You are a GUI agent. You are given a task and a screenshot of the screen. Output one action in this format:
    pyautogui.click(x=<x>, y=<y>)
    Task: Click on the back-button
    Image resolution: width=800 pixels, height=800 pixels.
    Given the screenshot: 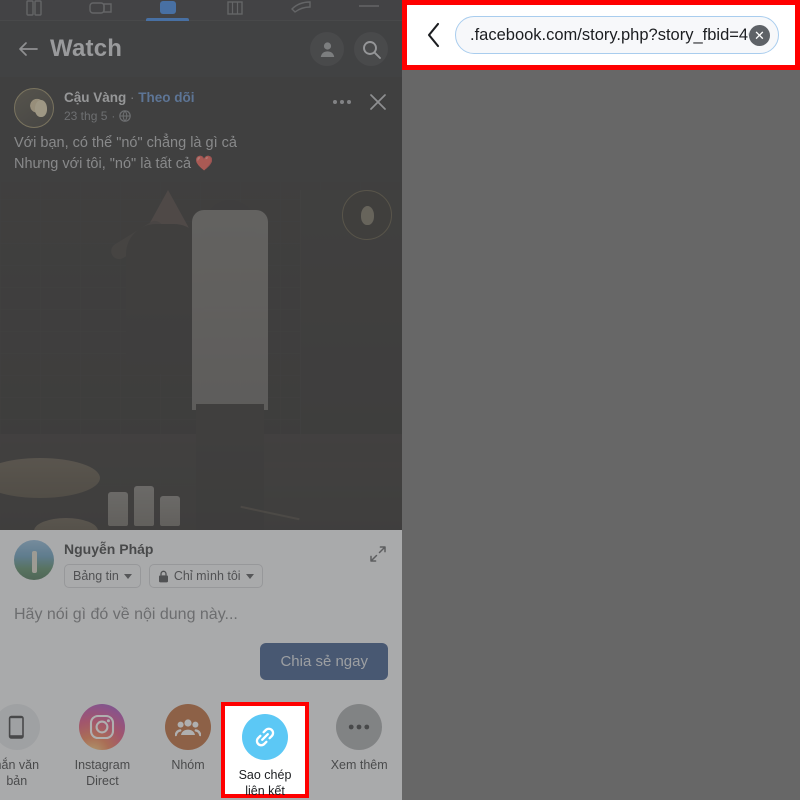 What is the action you would take?
    pyautogui.click(x=28, y=49)
    